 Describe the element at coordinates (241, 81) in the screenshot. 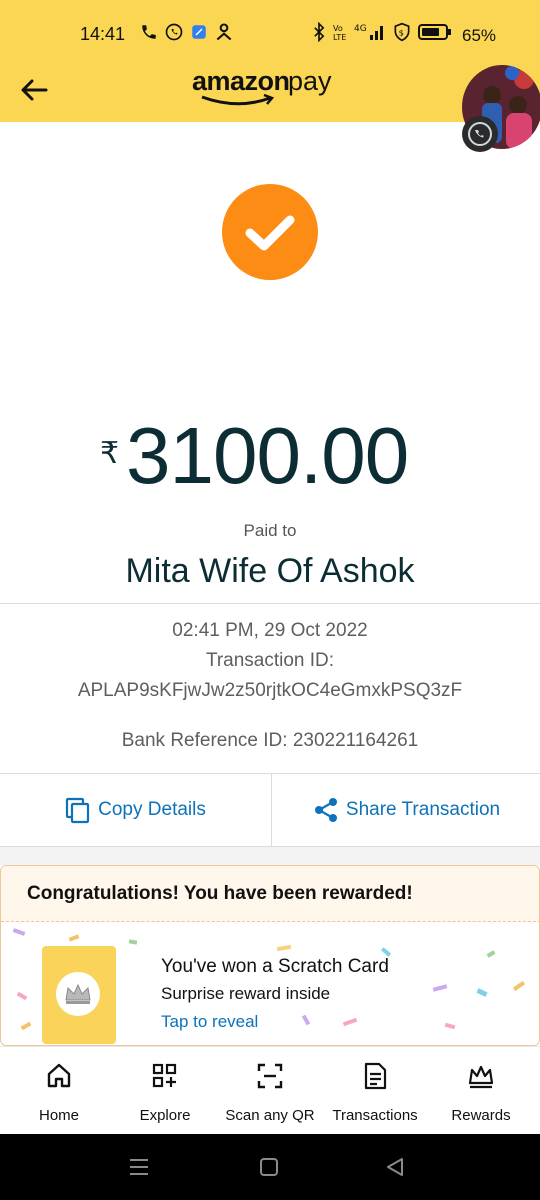

I see `logo-amazon-text: amazon` at that location.